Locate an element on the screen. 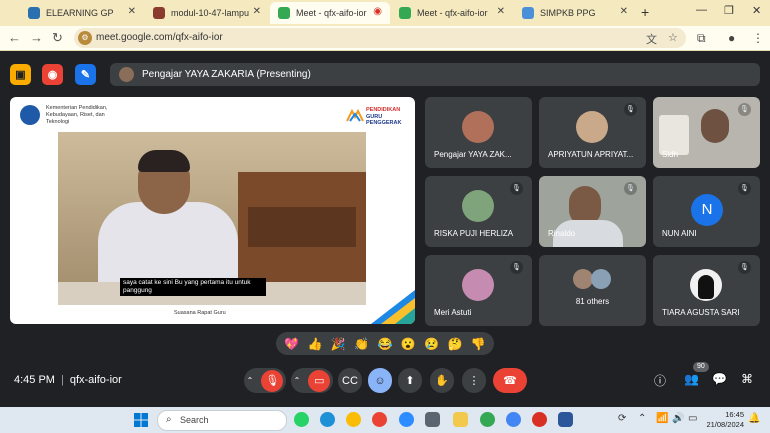 The image size is (770, 433). participant-tile: 🎙 Sidh is located at coordinates (706, 132).